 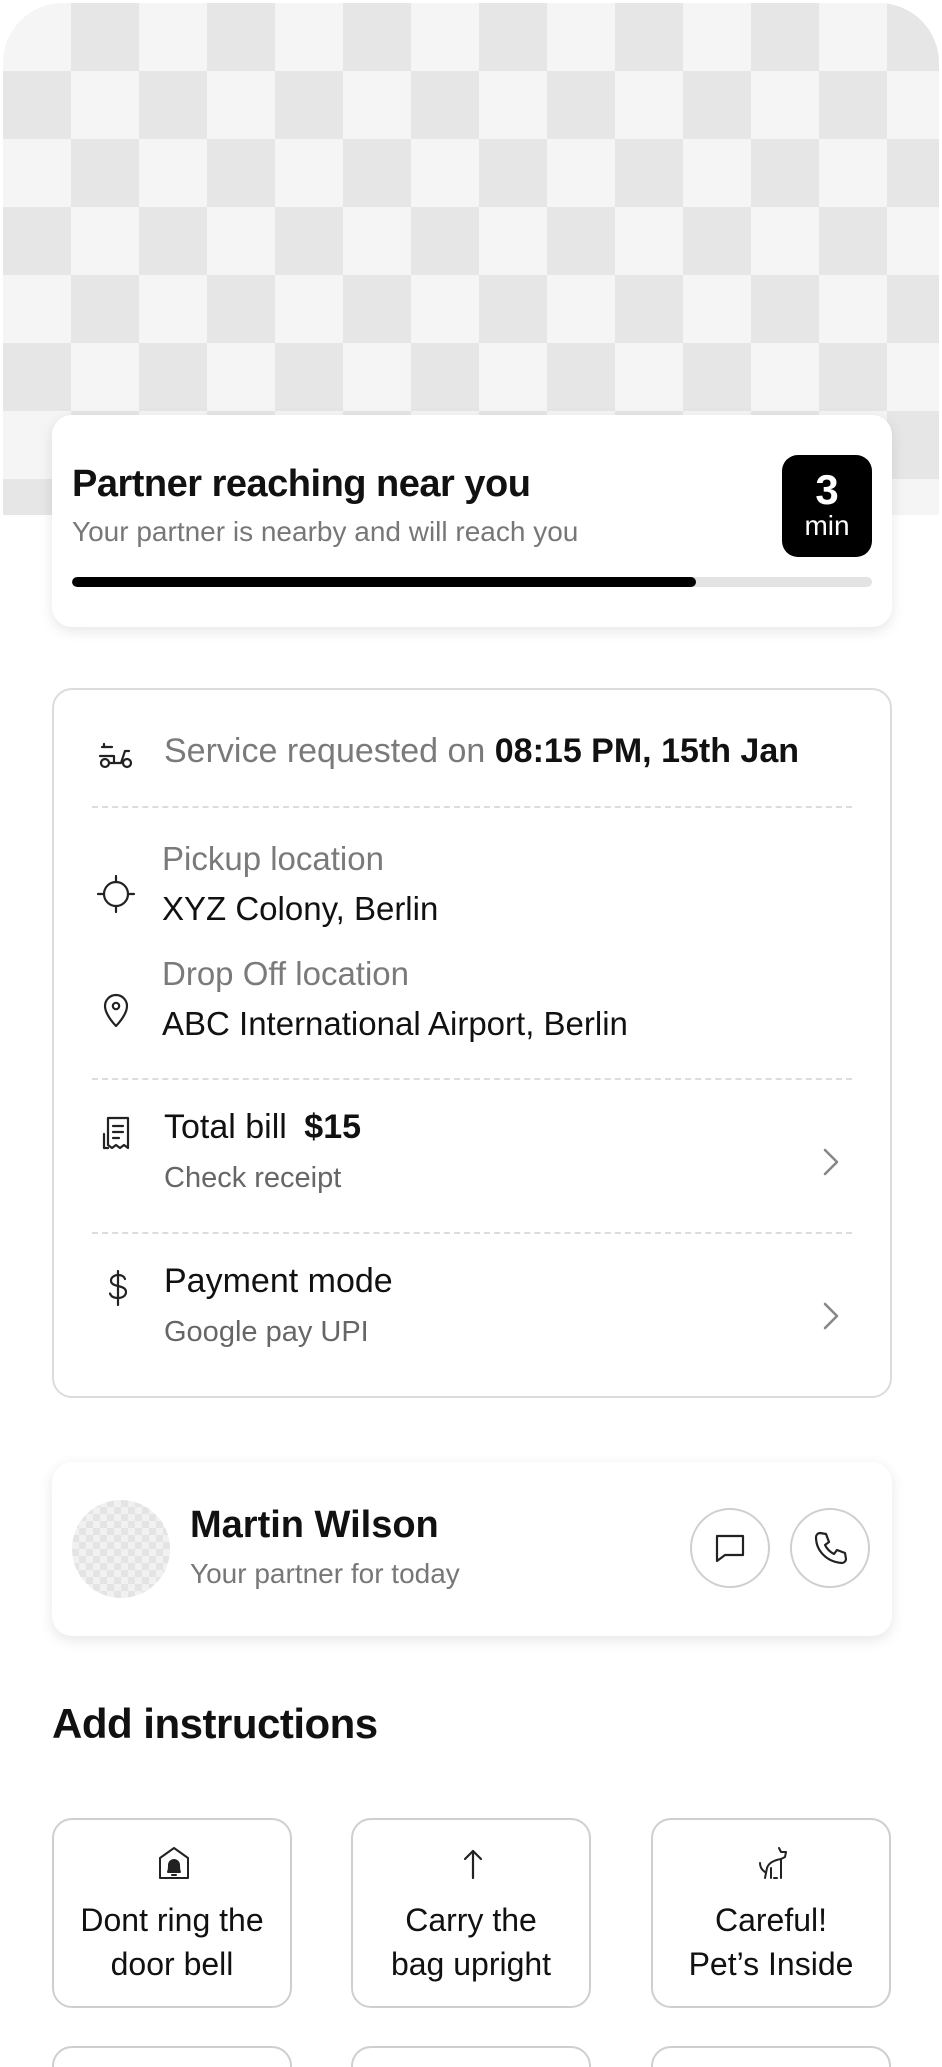 What do you see at coordinates (225, 1127) in the screenshot?
I see `total-bill-label: Total bill` at bounding box center [225, 1127].